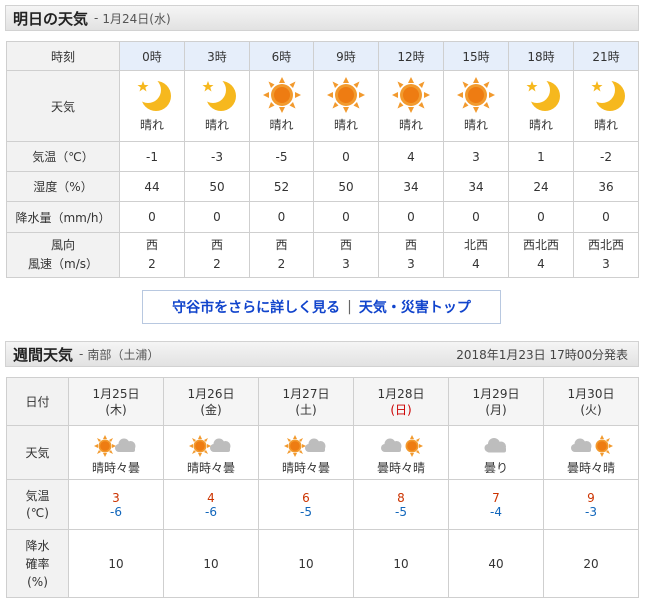 The height and width of the screenshot is (605, 646). I want to click on humidity-cell: 34, so click(476, 186).